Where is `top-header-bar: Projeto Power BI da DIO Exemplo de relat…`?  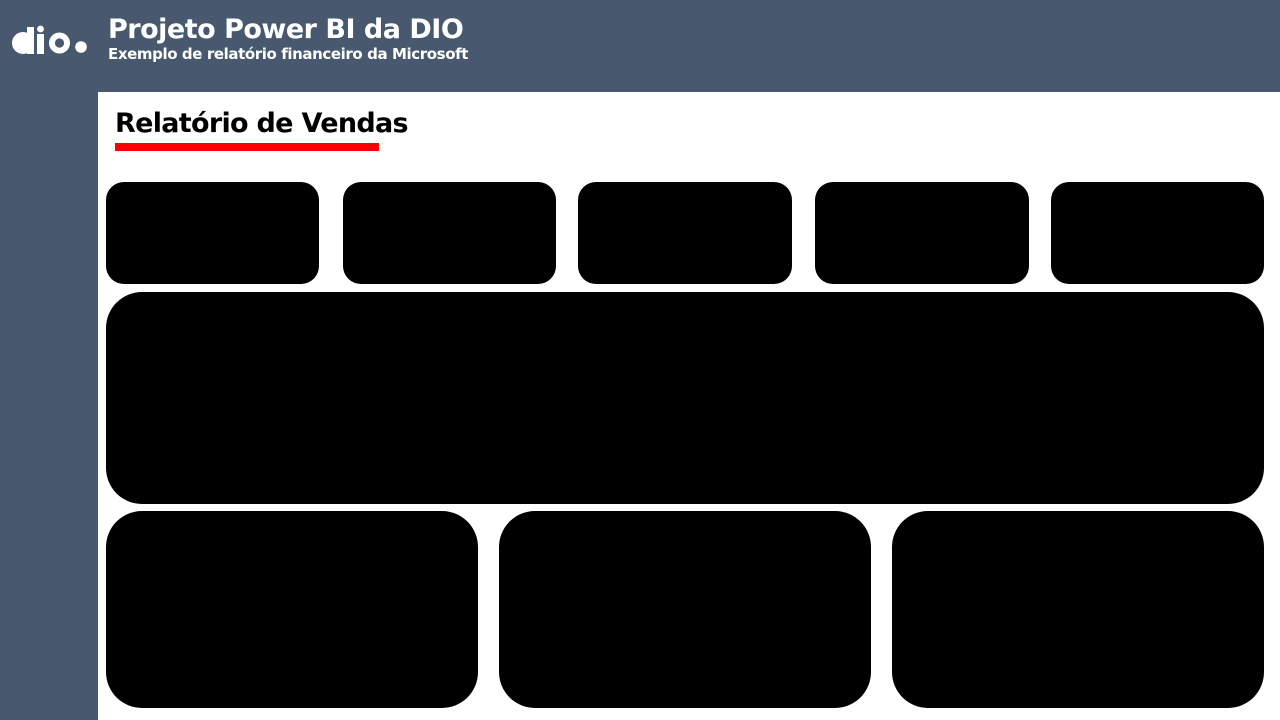 top-header-bar: Projeto Power BI da DIO Exemplo de relat… is located at coordinates (640, 46).